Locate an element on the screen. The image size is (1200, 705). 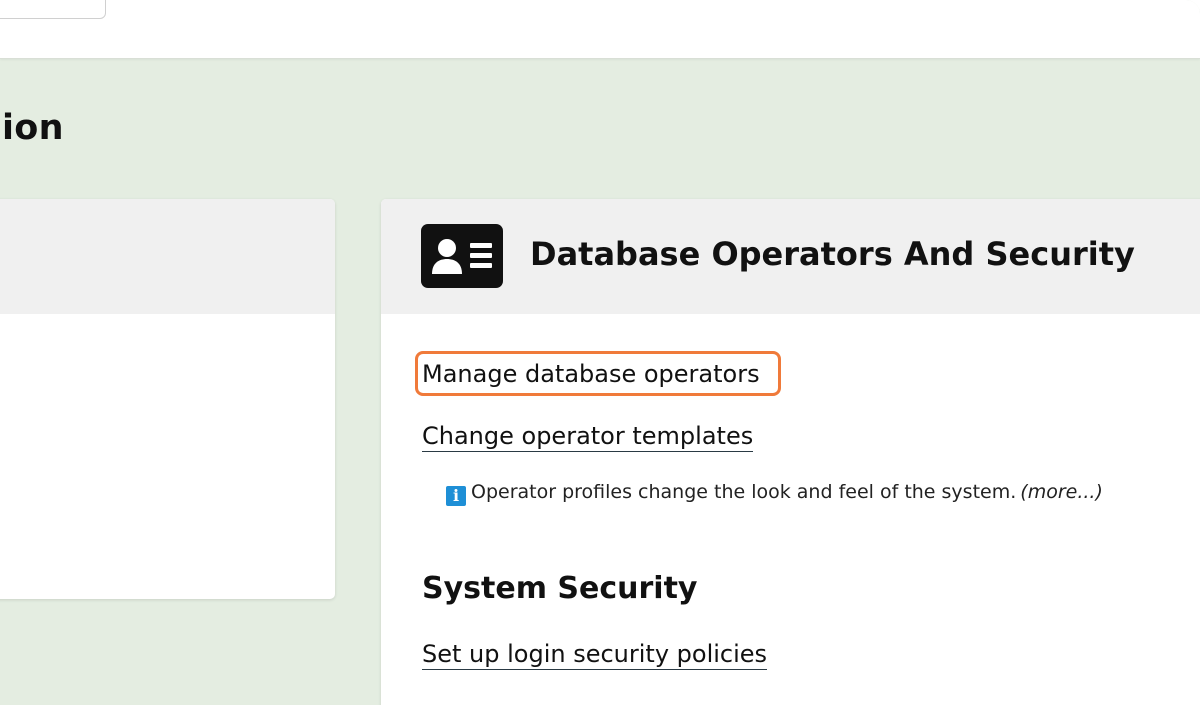
operator-card-icon is located at coordinates (462, 256).